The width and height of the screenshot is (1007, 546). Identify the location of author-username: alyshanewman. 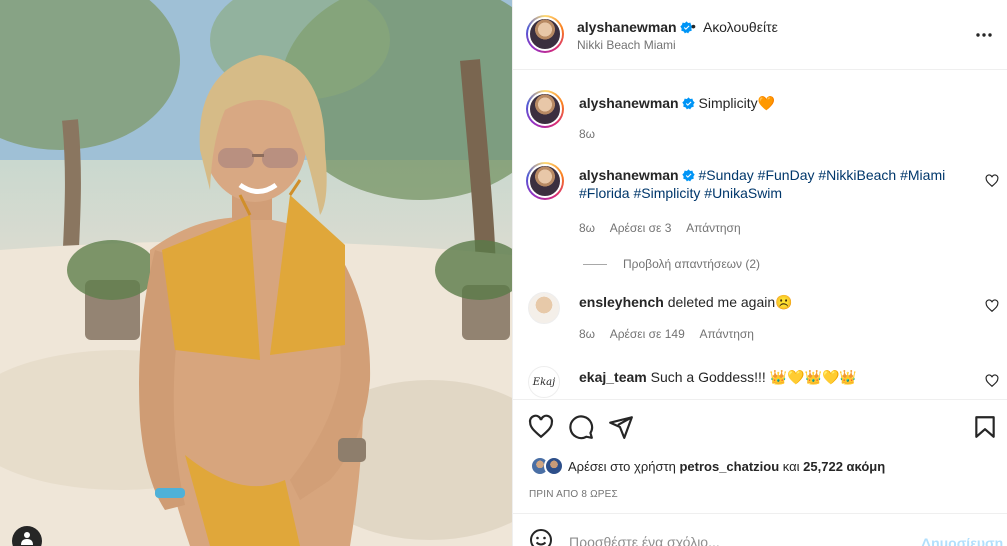
(635, 27).